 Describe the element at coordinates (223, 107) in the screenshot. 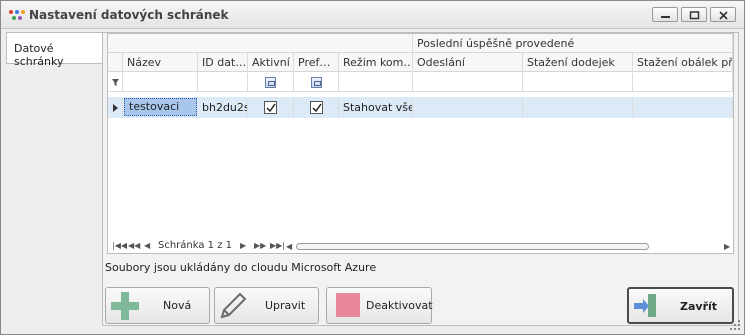

I see `cell-id: bh2du2s` at that location.